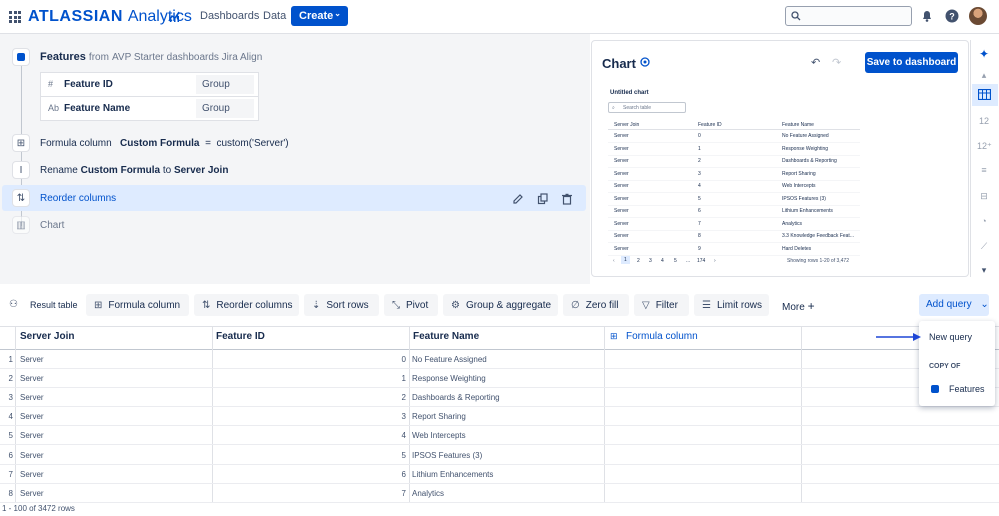 Image resolution: width=999 pixels, height=516 pixels. What do you see at coordinates (662, 336) in the screenshot?
I see `column-header-formula-column: Formula column` at bounding box center [662, 336].